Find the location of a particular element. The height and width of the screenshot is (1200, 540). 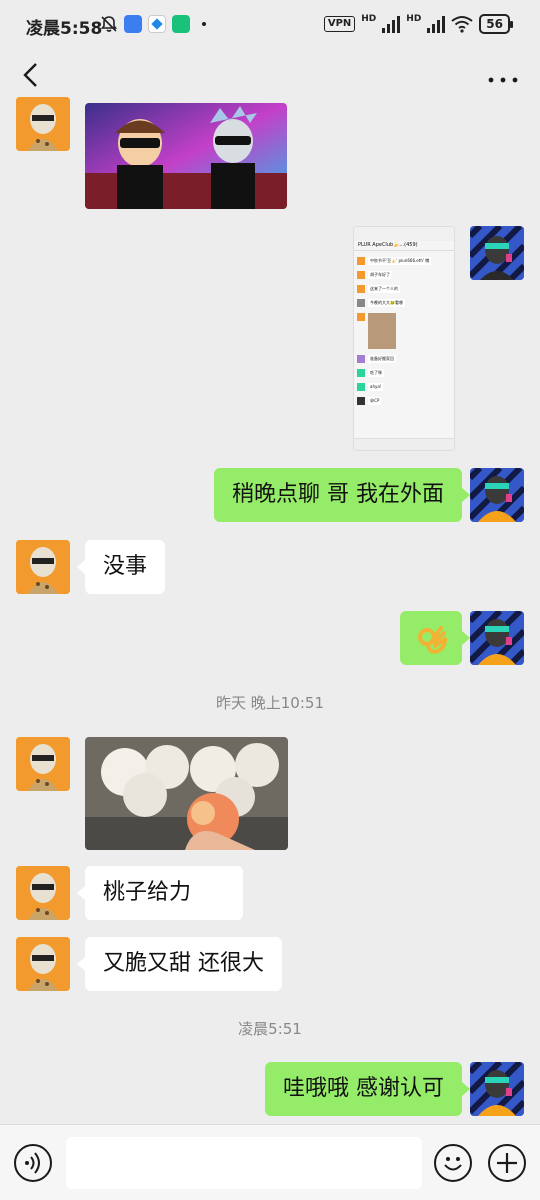

message-input is located at coordinates (244, 1163).